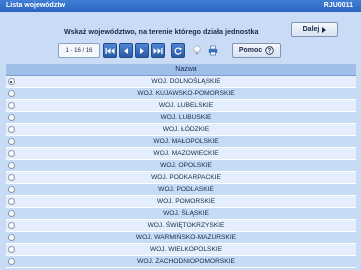  I want to click on first-page-icon, so click(110, 50).